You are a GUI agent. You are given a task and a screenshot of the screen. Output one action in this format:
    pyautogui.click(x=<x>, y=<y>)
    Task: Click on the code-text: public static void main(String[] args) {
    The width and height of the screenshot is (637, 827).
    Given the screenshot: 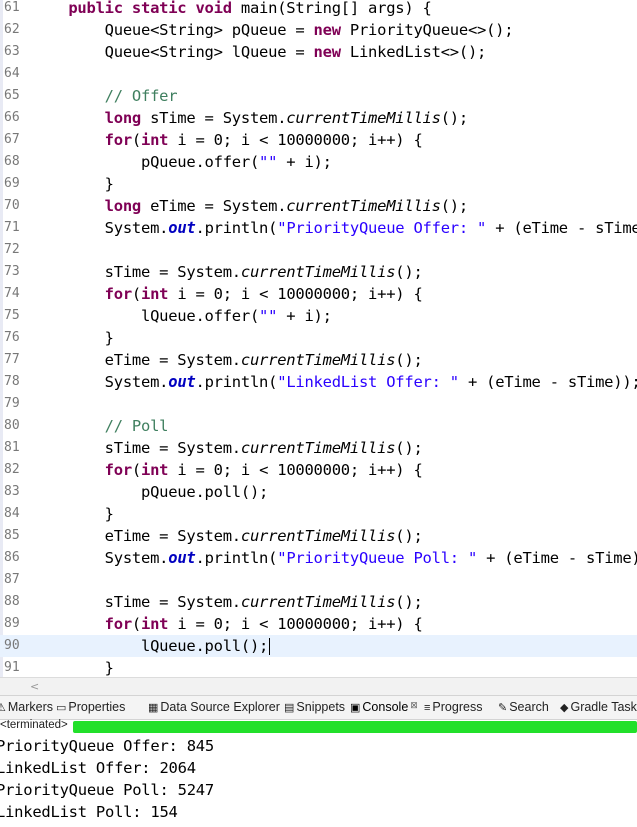 What is the action you would take?
    pyautogui.click(x=250, y=8)
    